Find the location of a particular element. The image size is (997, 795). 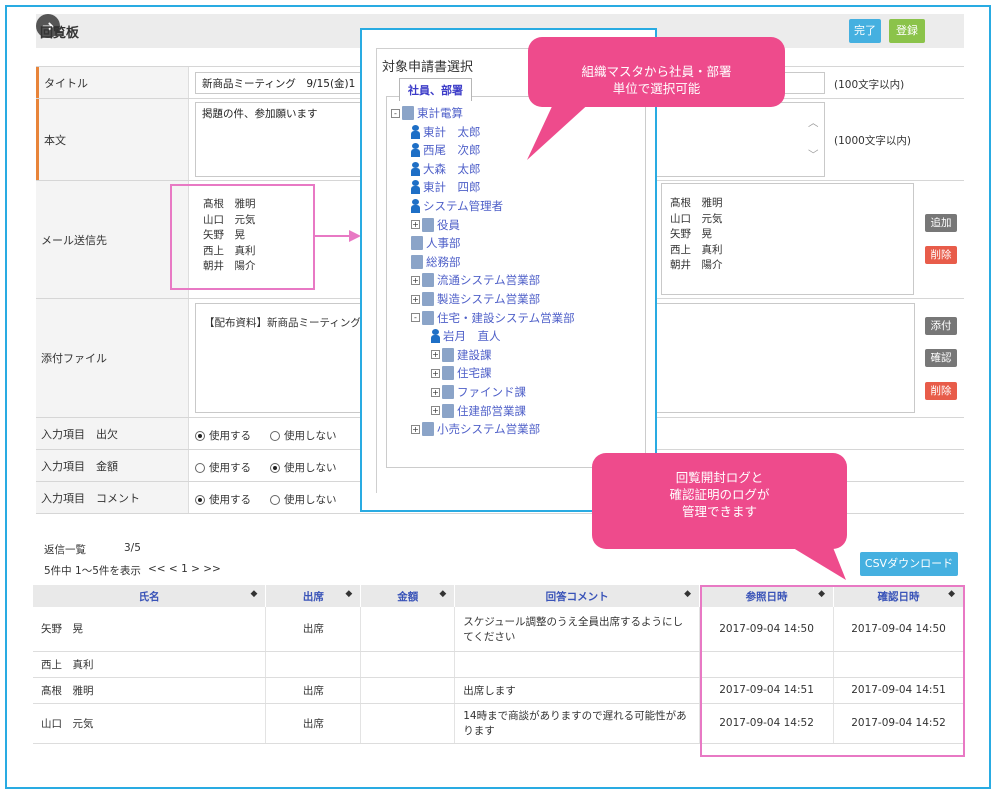

confirm-button: 確認 is located at coordinates (941, 358).